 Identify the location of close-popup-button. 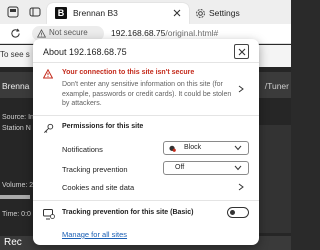
(241, 51).